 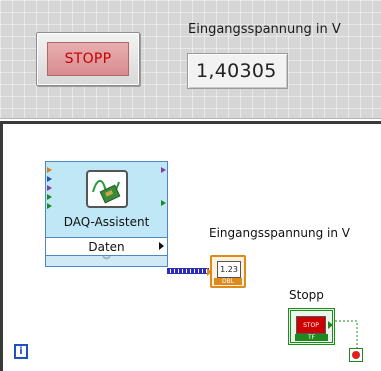 What do you see at coordinates (280, 233) in the screenshot?
I see `numeric-indicator-label: Eingangsspannung in V` at bounding box center [280, 233].